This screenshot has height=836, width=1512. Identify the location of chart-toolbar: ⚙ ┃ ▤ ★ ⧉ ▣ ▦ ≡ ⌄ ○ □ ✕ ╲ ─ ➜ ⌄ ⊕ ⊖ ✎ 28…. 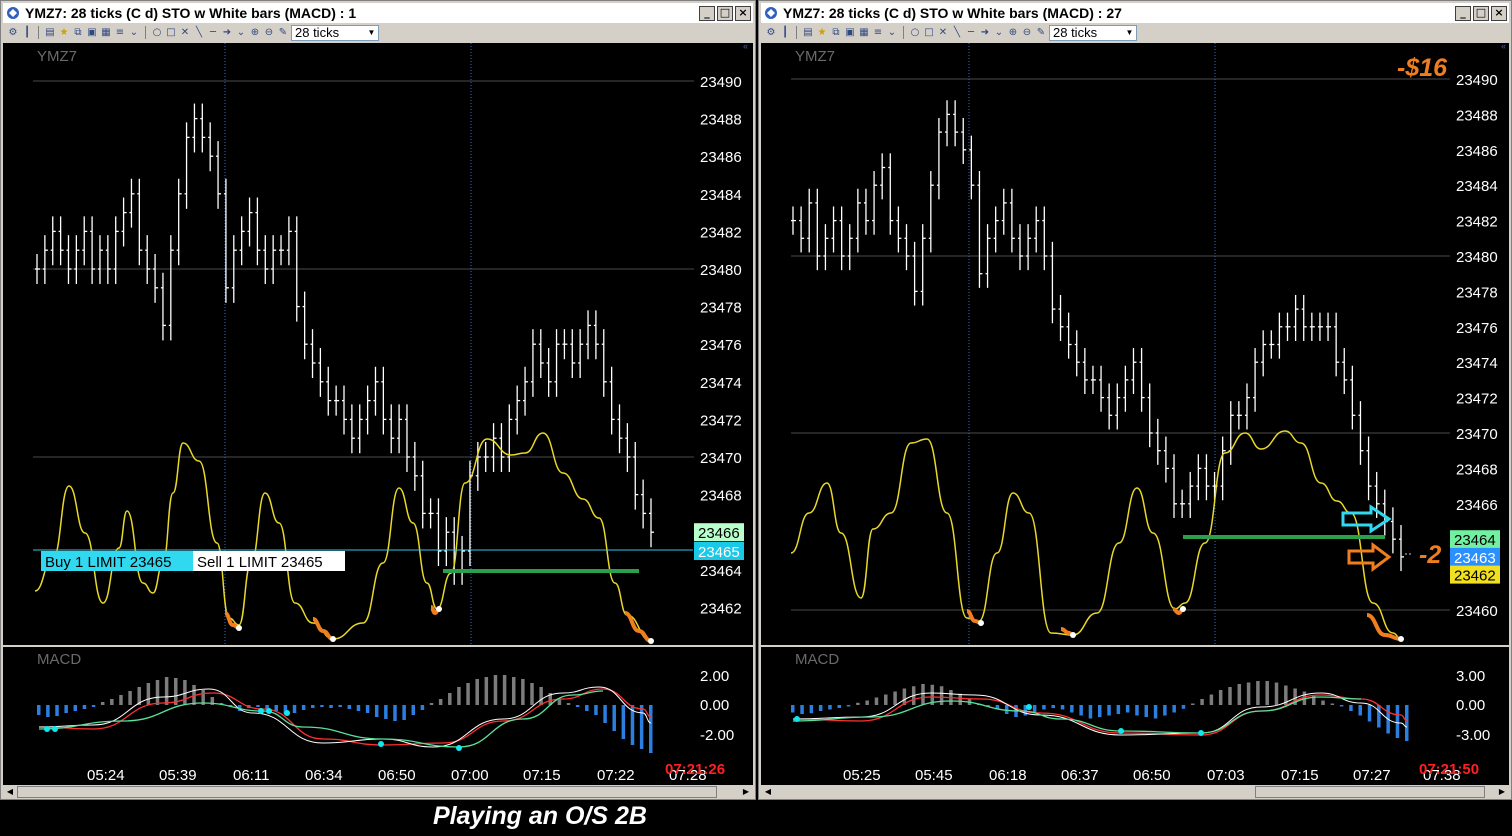
(1135, 32).